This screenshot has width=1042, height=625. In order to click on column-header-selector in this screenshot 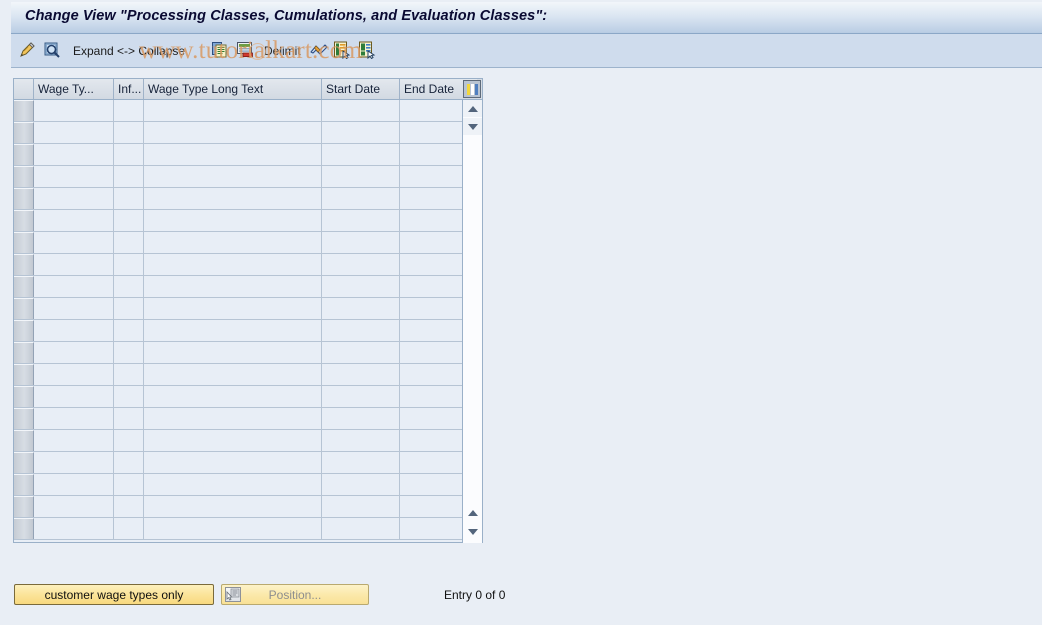, I will do `click(24, 89)`.